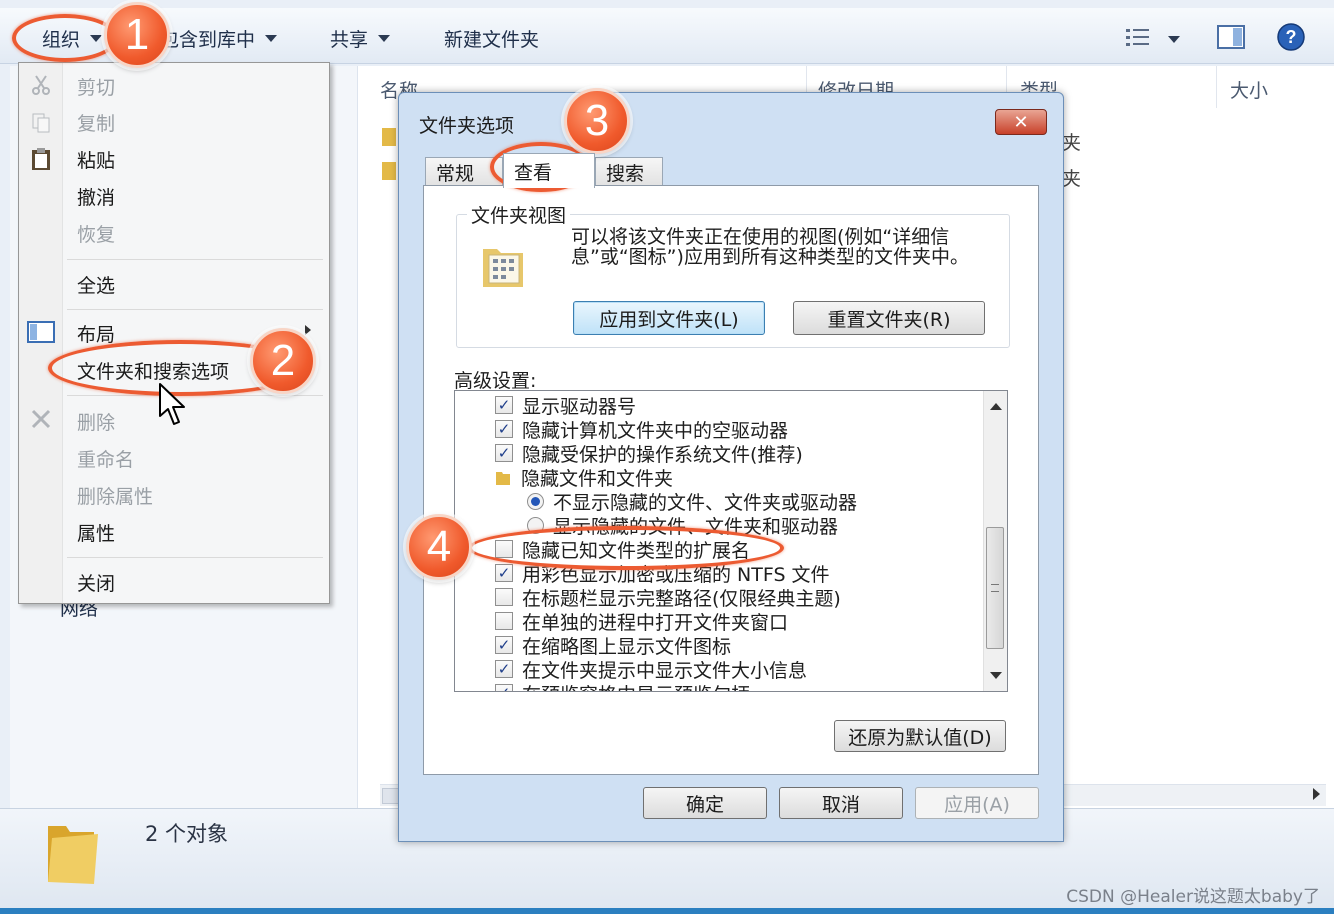  I want to click on close-icon: ✕, so click(1021, 122).